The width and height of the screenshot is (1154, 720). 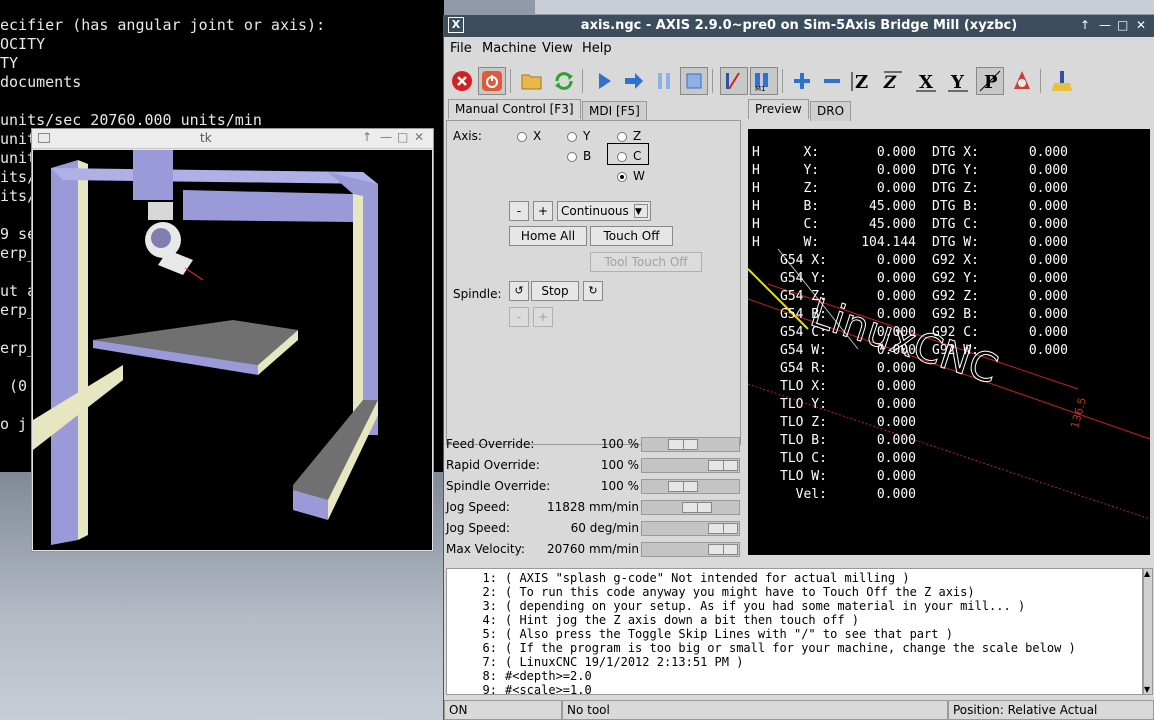 I want to click on touch-off-button: Touch Off, so click(x=631, y=236).